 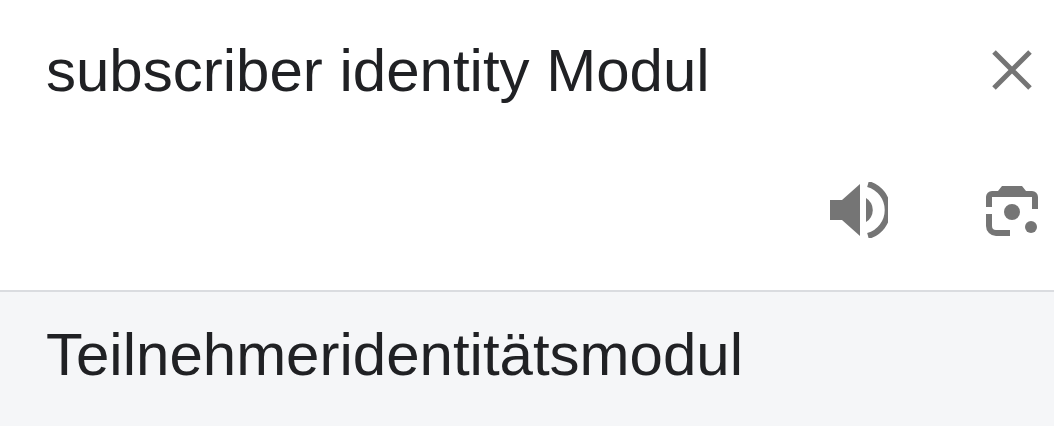 I want to click on speaker-icon, so click(x=859, y=210).